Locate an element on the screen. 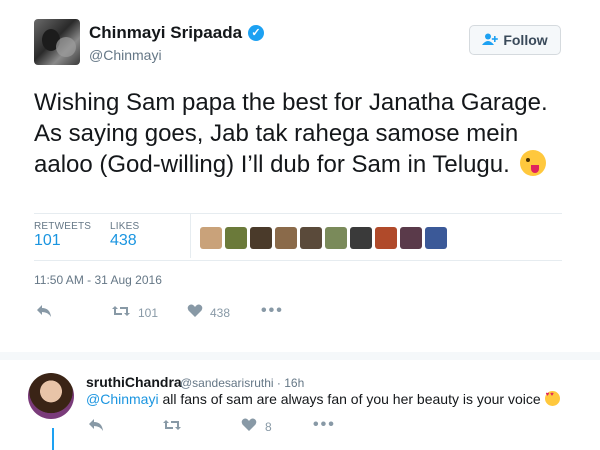 The height and width of the screenshot is (450, 600). section-separator is located at coordinates (300, 356).